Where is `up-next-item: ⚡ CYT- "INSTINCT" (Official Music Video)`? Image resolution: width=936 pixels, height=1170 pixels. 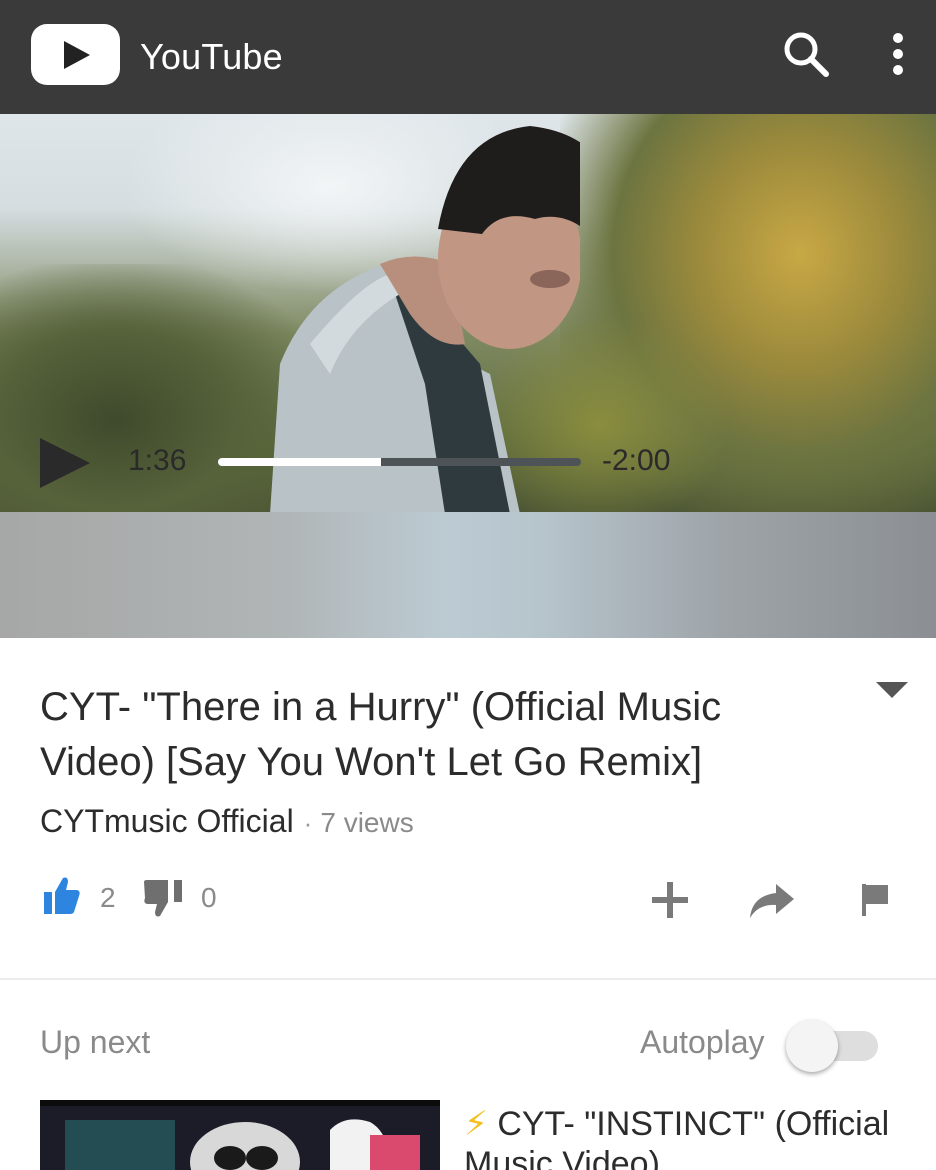
up-next-item: ⚡ CYT- "INSTINCT" (Official Music Video) is located at coordinates (480, 1135).